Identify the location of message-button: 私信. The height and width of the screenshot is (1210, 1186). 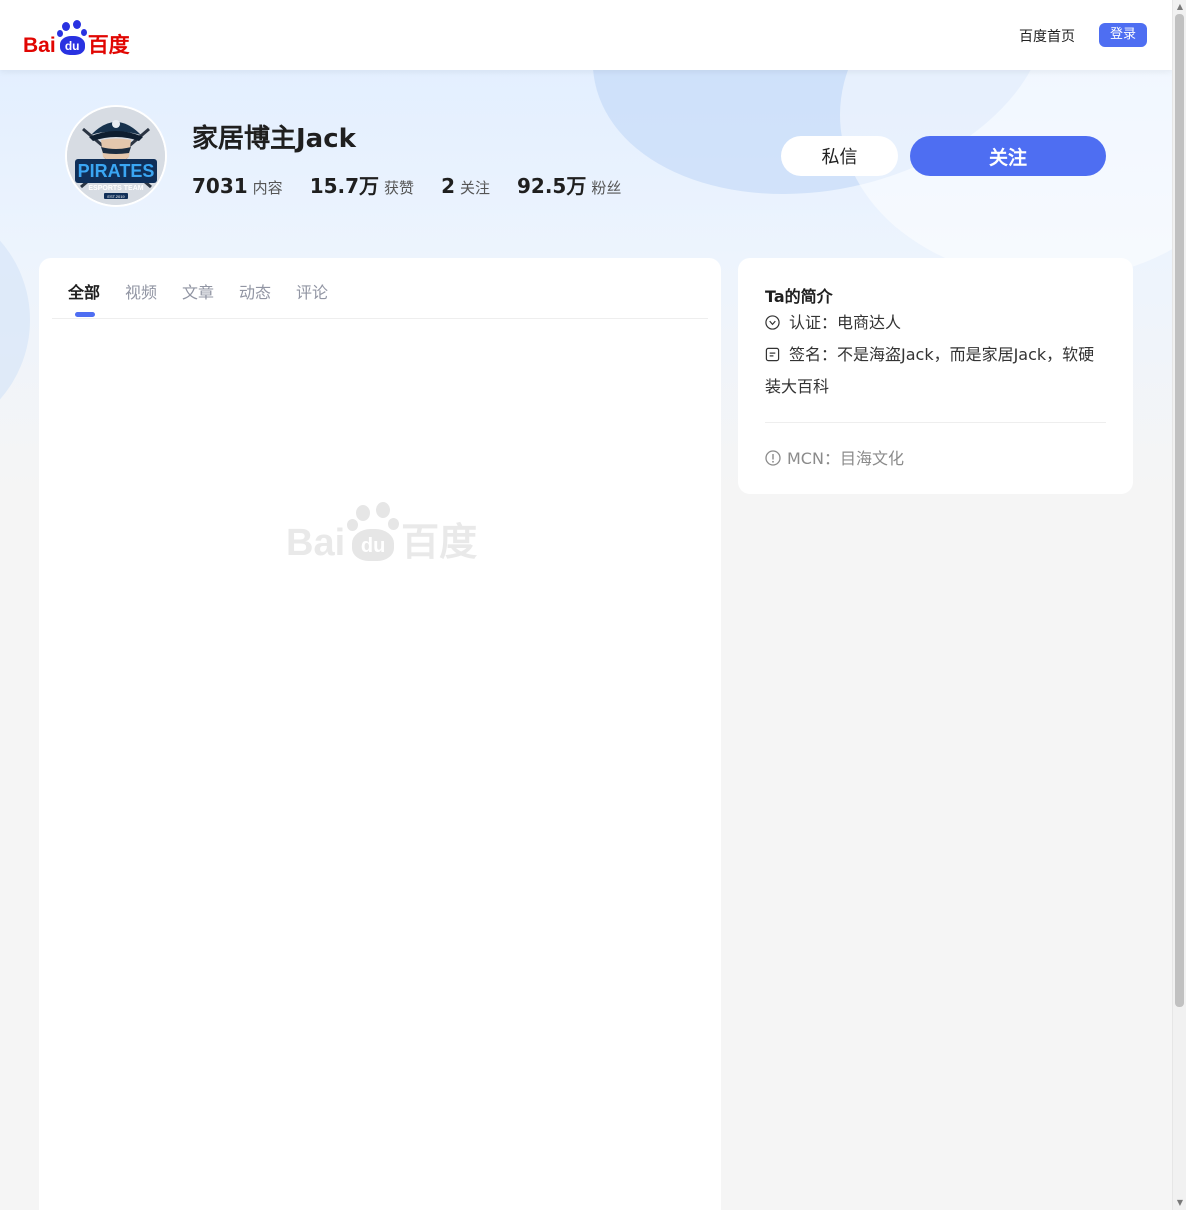
(839, 156).